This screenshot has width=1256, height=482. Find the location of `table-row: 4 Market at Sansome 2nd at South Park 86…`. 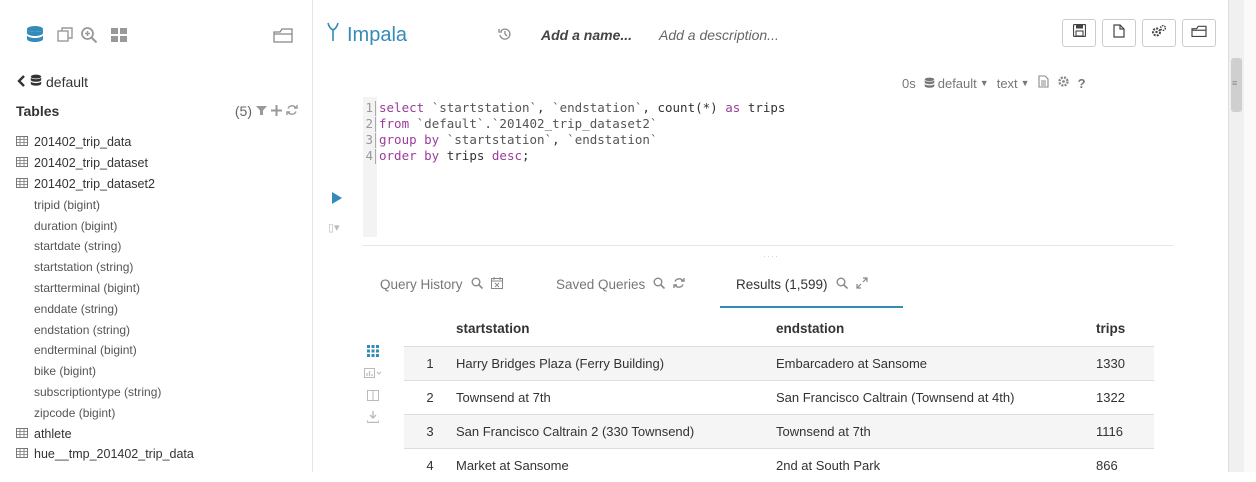

table-row: 4 Market at Sansome 2nd at South Park 86… is located at coordinates (779, 465).